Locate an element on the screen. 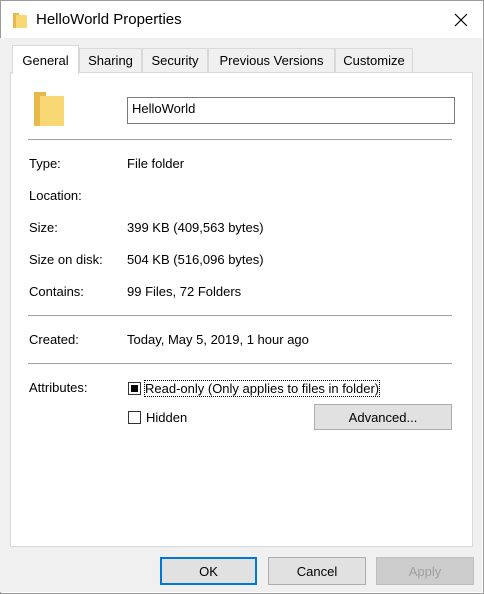 Image resolution: width=484 pixels, height=594 pixels. tab-security: Security is located at coordinates (175, 60).